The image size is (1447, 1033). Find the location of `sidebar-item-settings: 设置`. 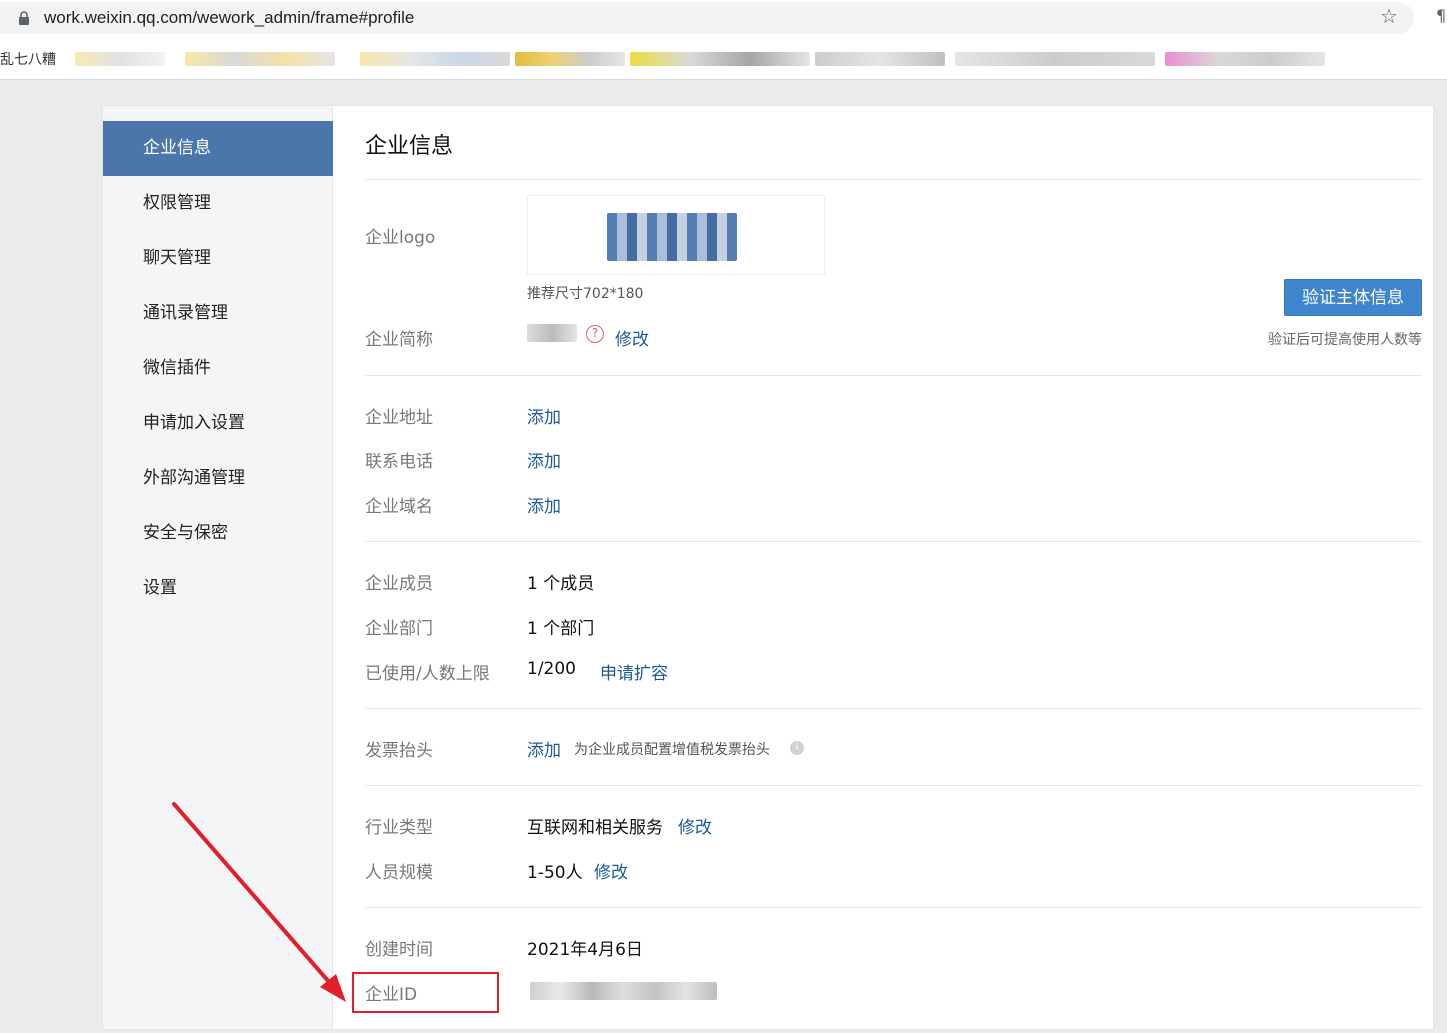

sidebar-item-settings: 设置 is located at coordinates (218, 588).